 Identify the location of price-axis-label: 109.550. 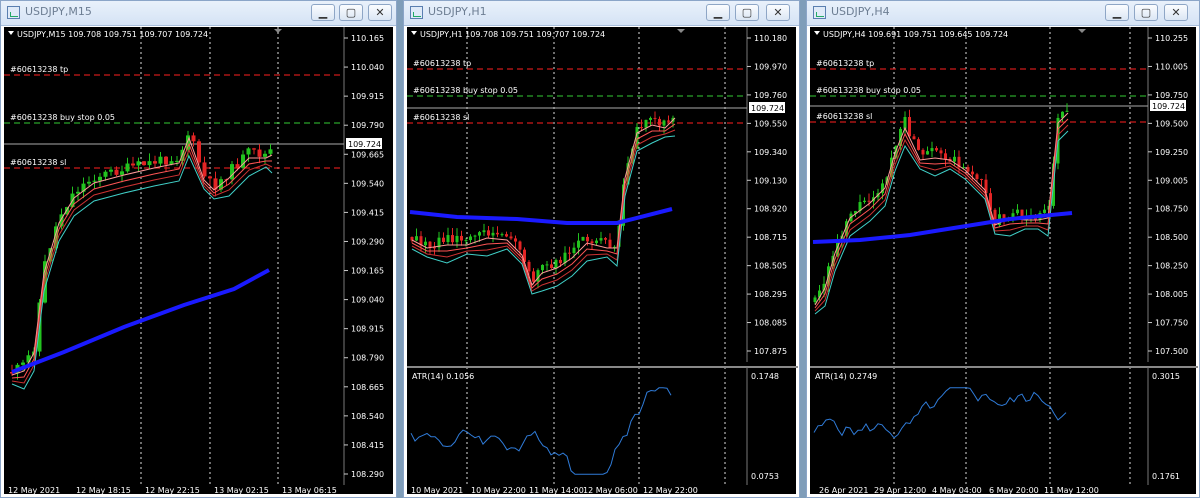
(770, 123).